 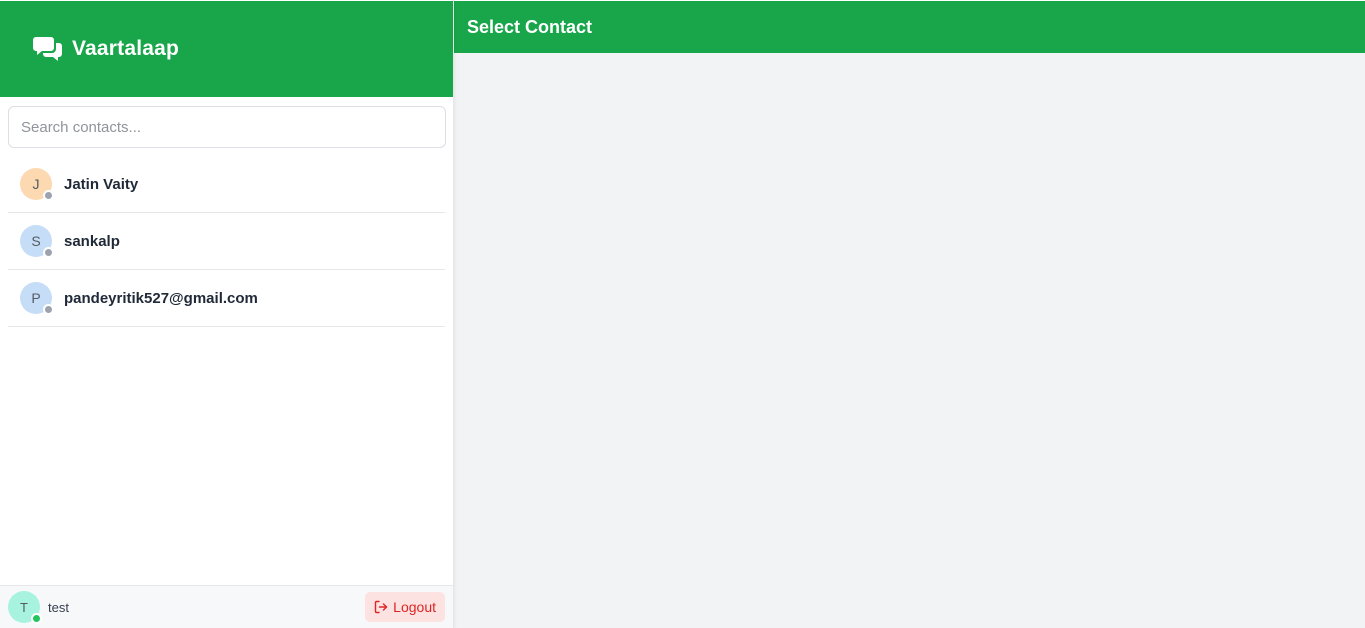 I want to click on contact-item: Ssankalp, so click(x=226, y=241).